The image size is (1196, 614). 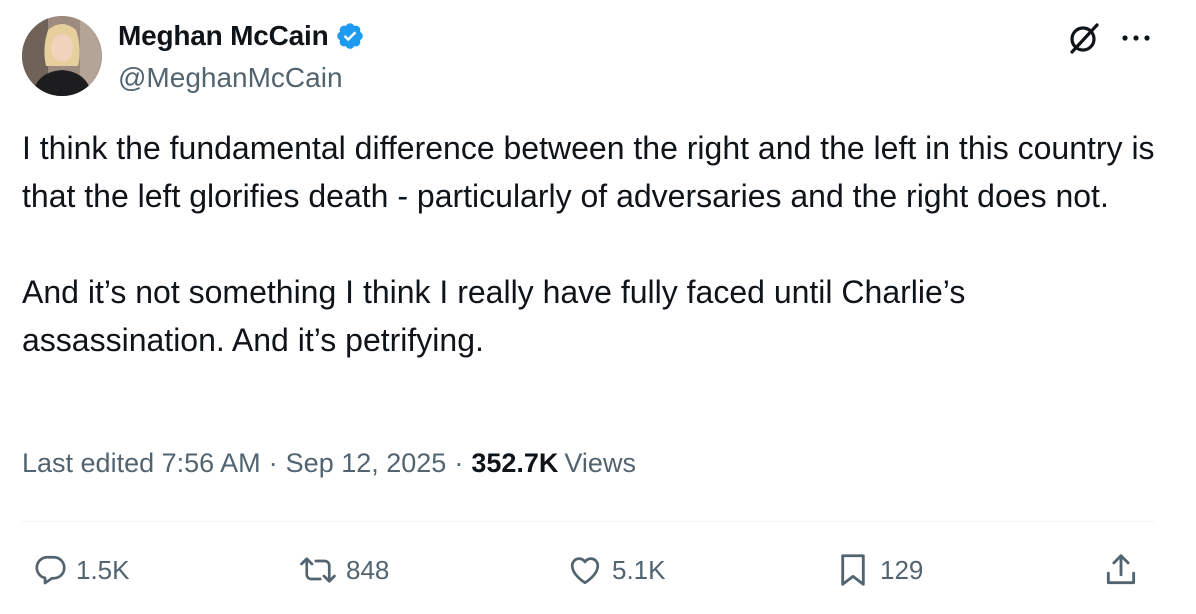 I want to click on grok-icon, so click(x=1084, y=38).